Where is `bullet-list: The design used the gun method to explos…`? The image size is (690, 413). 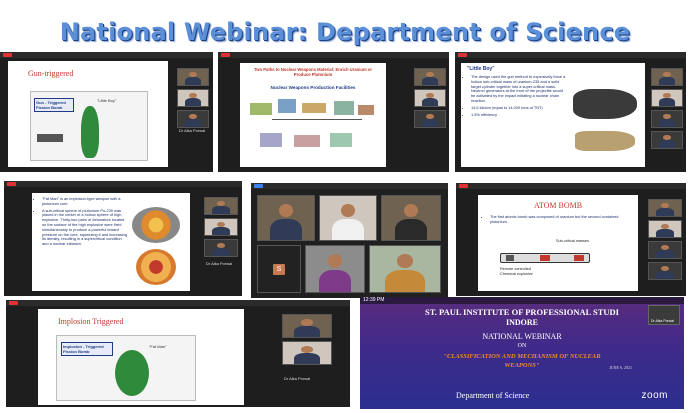 bullet-list: The design used the gun method to explos… is located at coordinates (519, 96).